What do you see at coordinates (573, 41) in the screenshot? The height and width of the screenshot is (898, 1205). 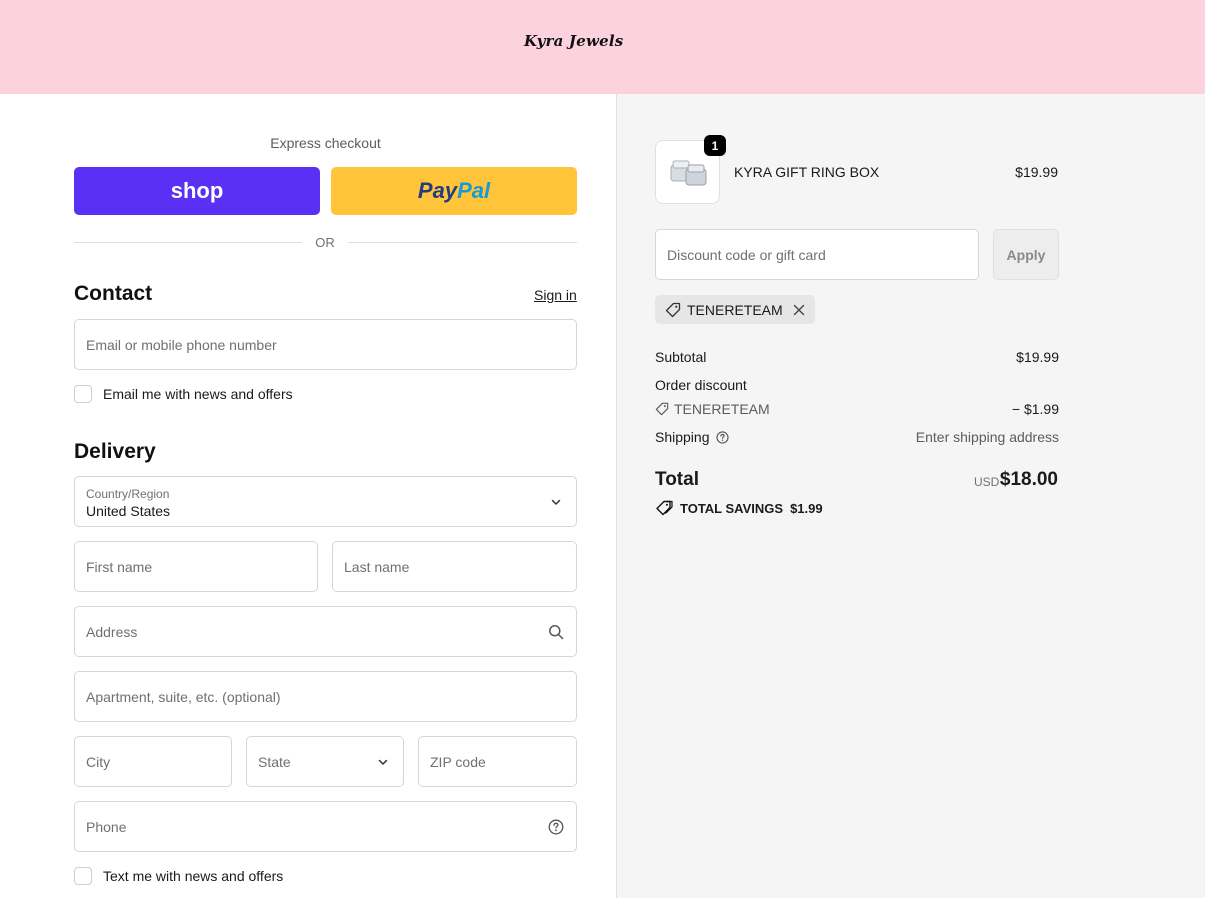 I see `store-logo: Kyra Jewels` at bounding box center [573, 41].